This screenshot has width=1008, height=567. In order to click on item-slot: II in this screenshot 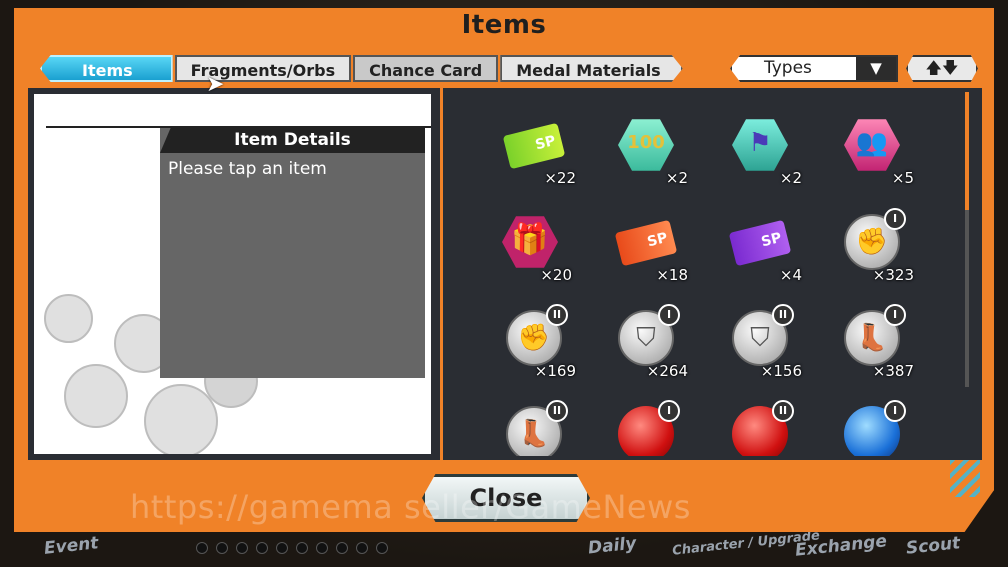, I will do `click(762, 426)`.